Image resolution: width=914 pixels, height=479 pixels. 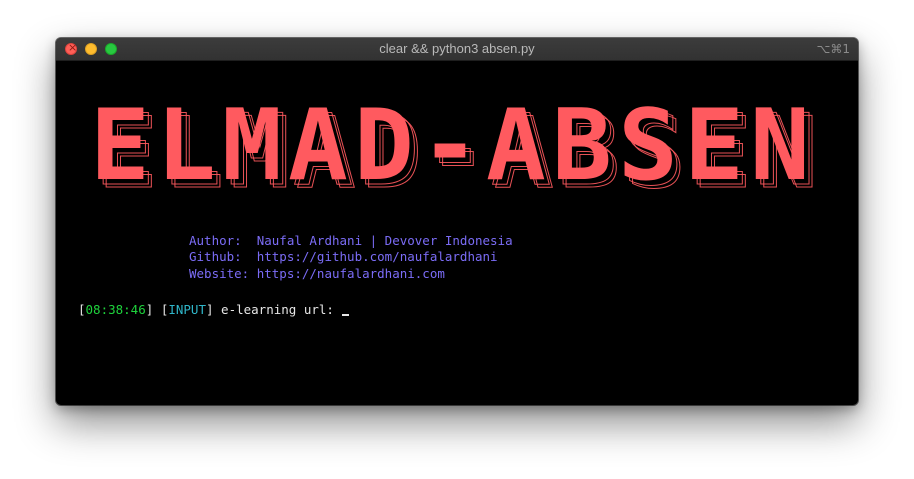 I want to click on timestamp: 08:38:46, so click(x=115, y=309).